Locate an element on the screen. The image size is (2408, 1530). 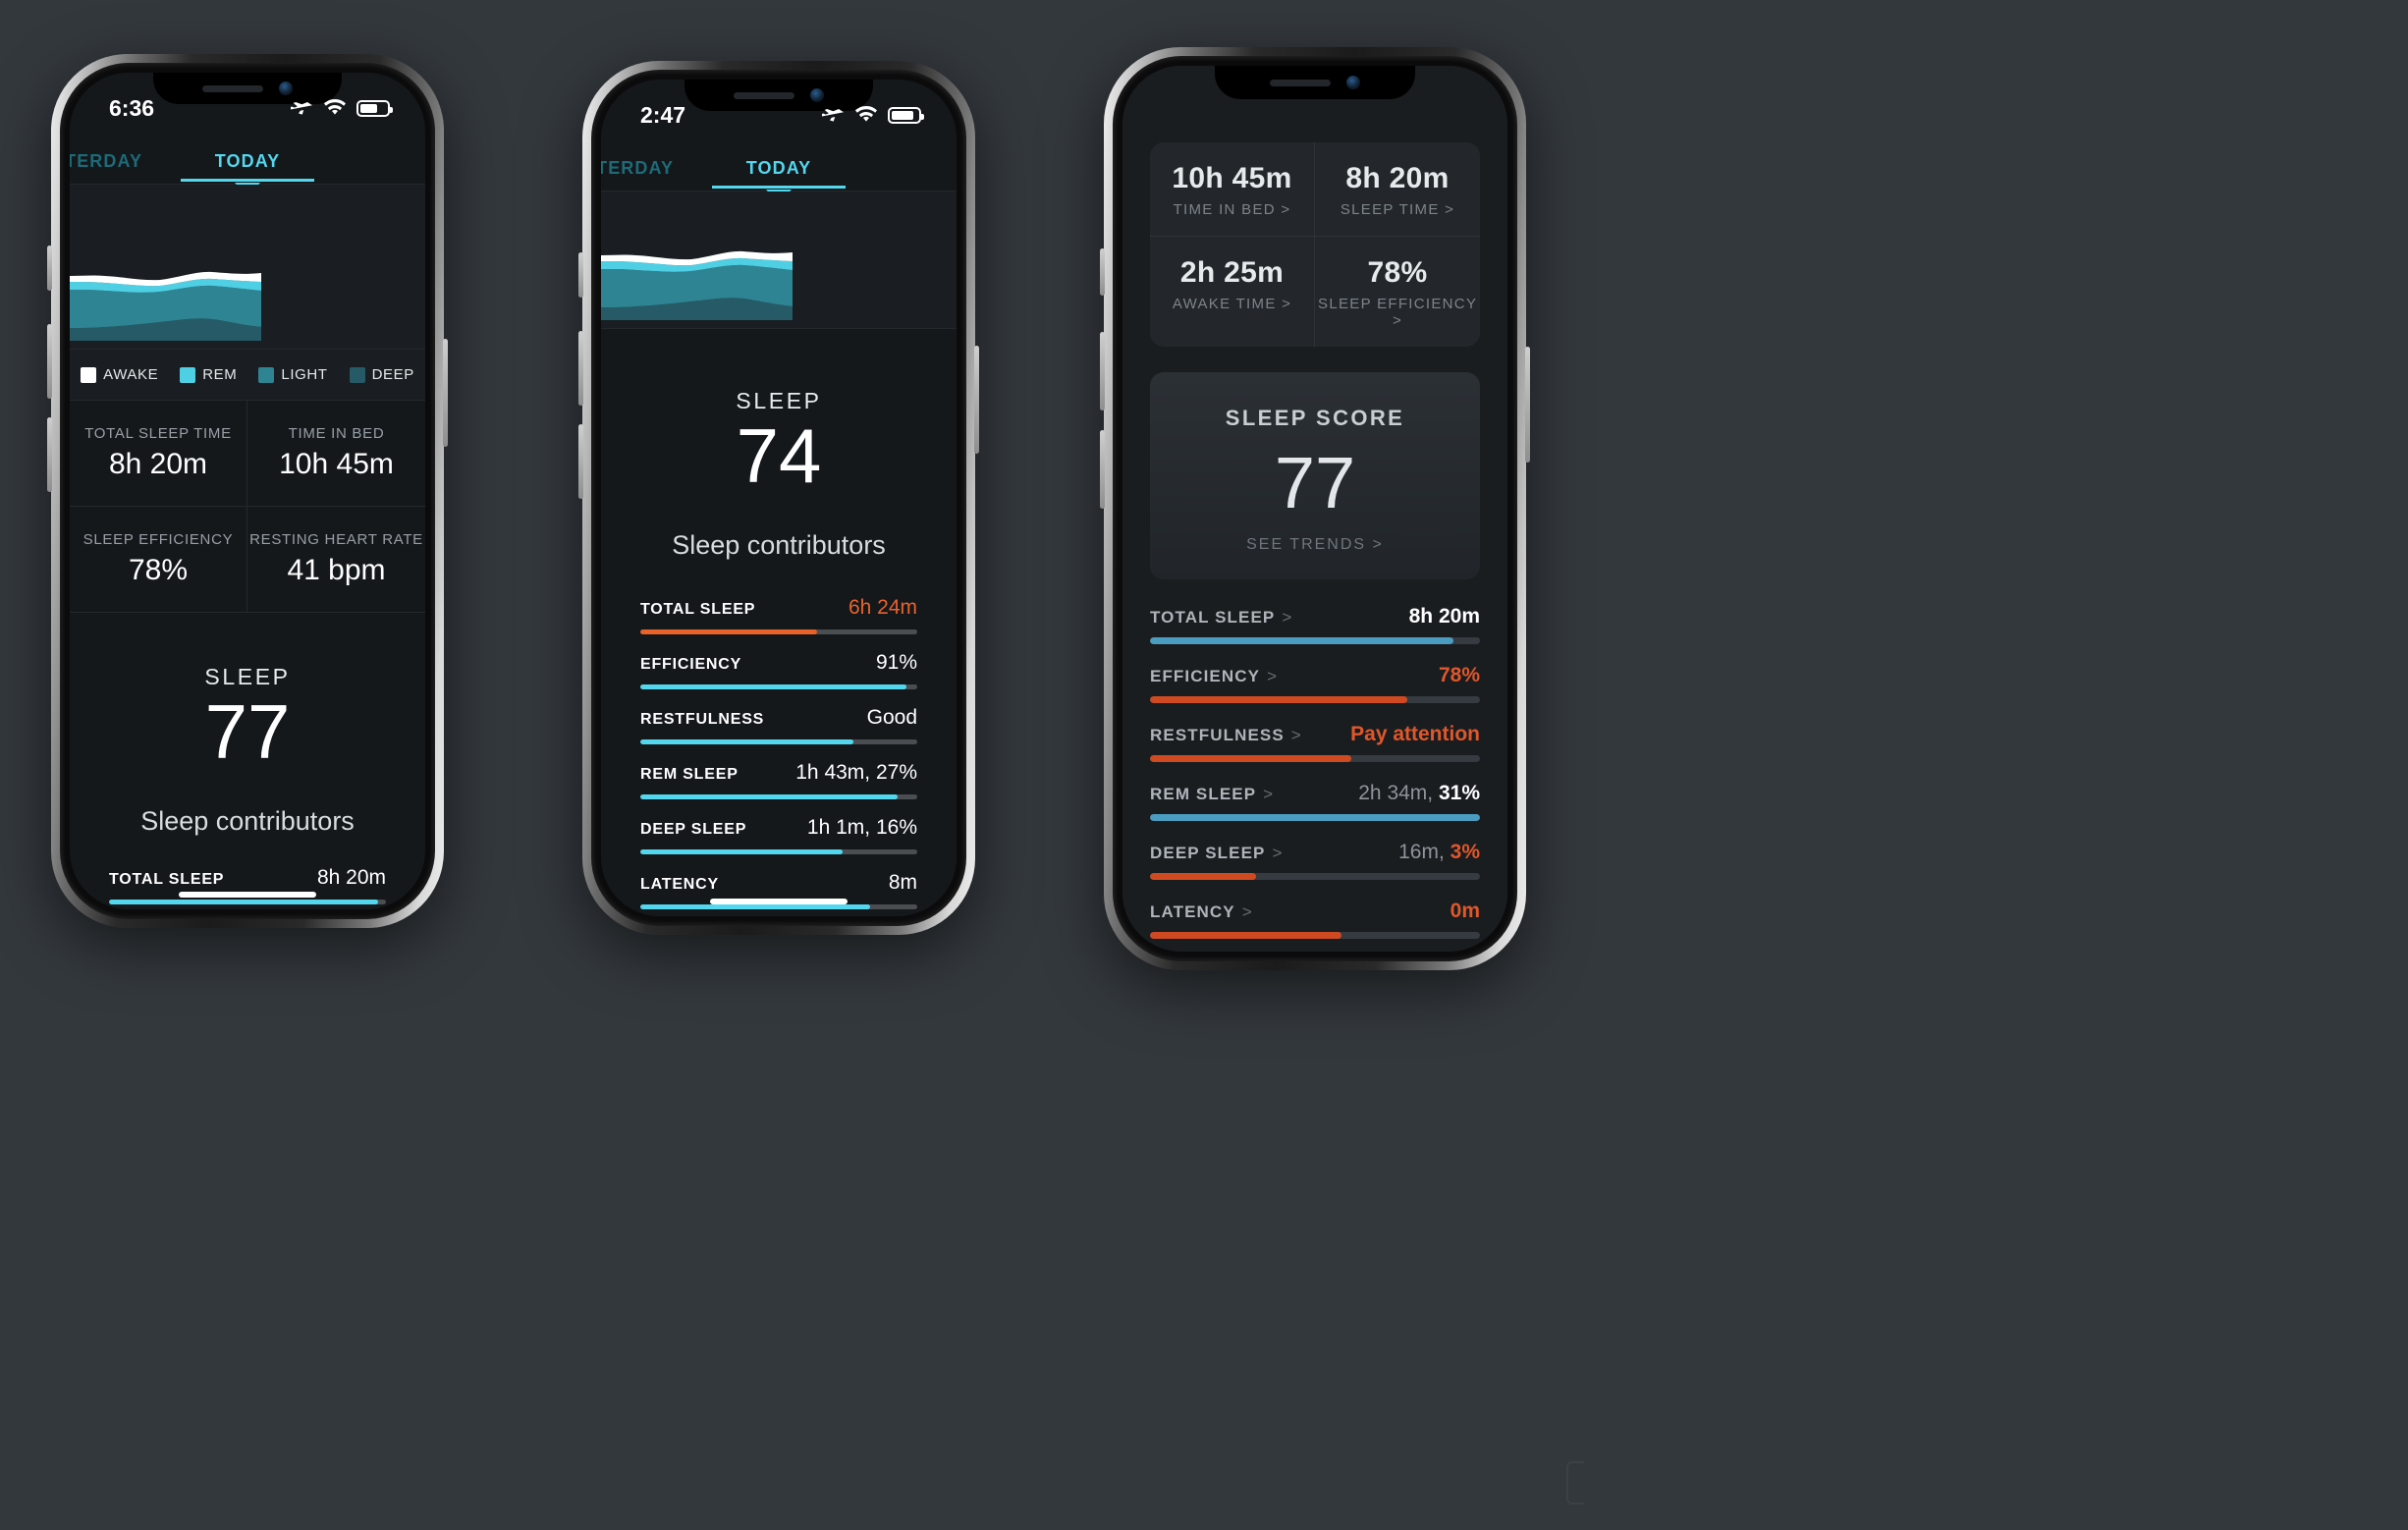
legend-label-rem: REM is located at coordinates (220, 374).